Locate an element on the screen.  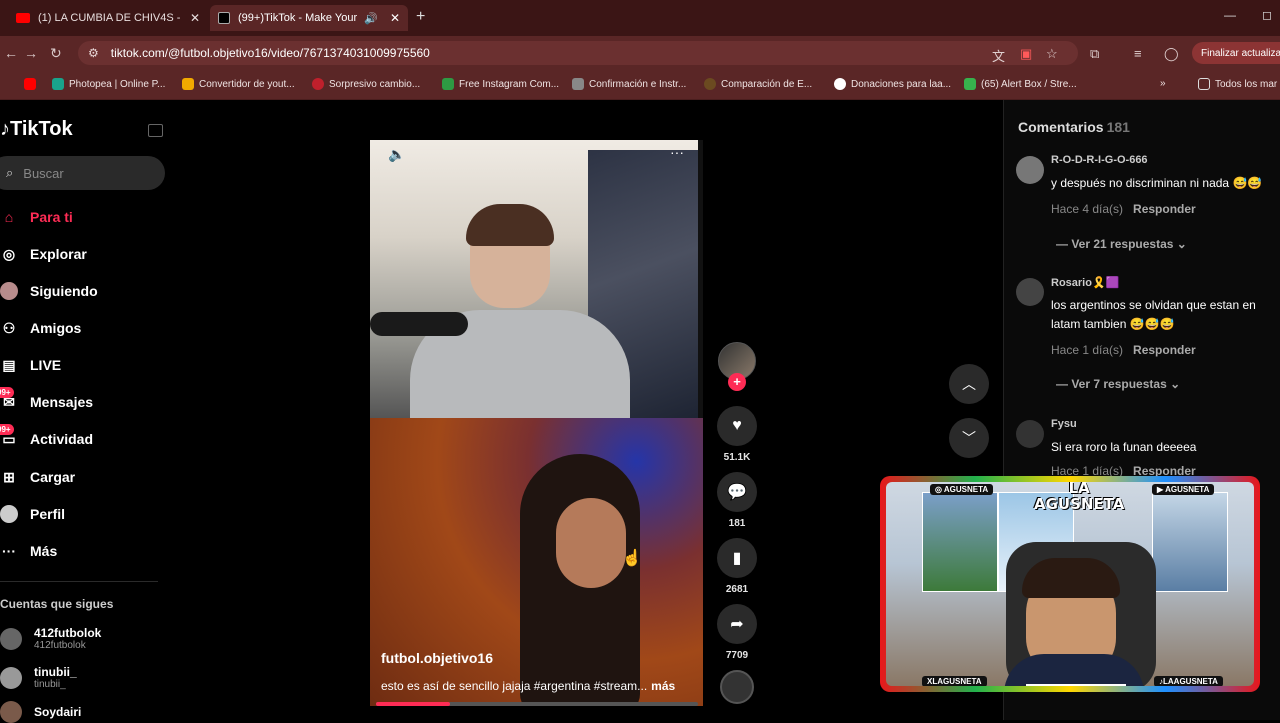
comment-user: Rosario🎗️🟪 is located at coordinates (1085, 282).